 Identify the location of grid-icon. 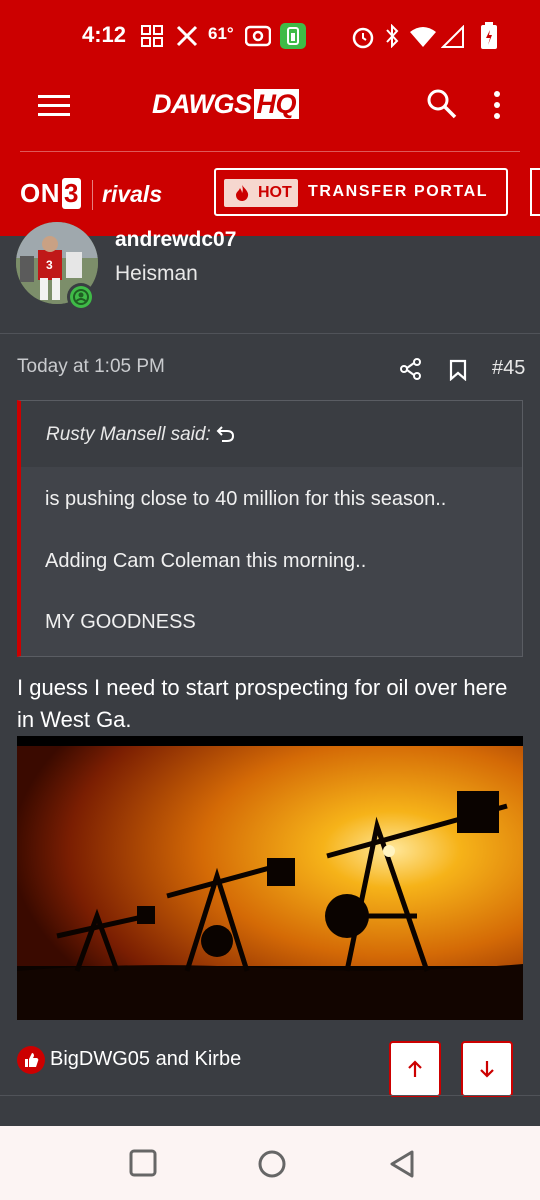
(152, 36).